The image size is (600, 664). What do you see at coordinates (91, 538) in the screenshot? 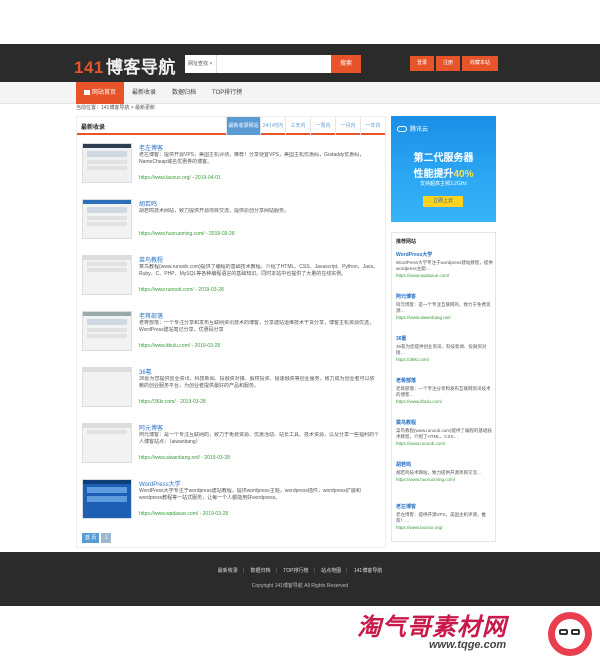
I see `first-page-button: 首 页` at bounding box center [91, 538].